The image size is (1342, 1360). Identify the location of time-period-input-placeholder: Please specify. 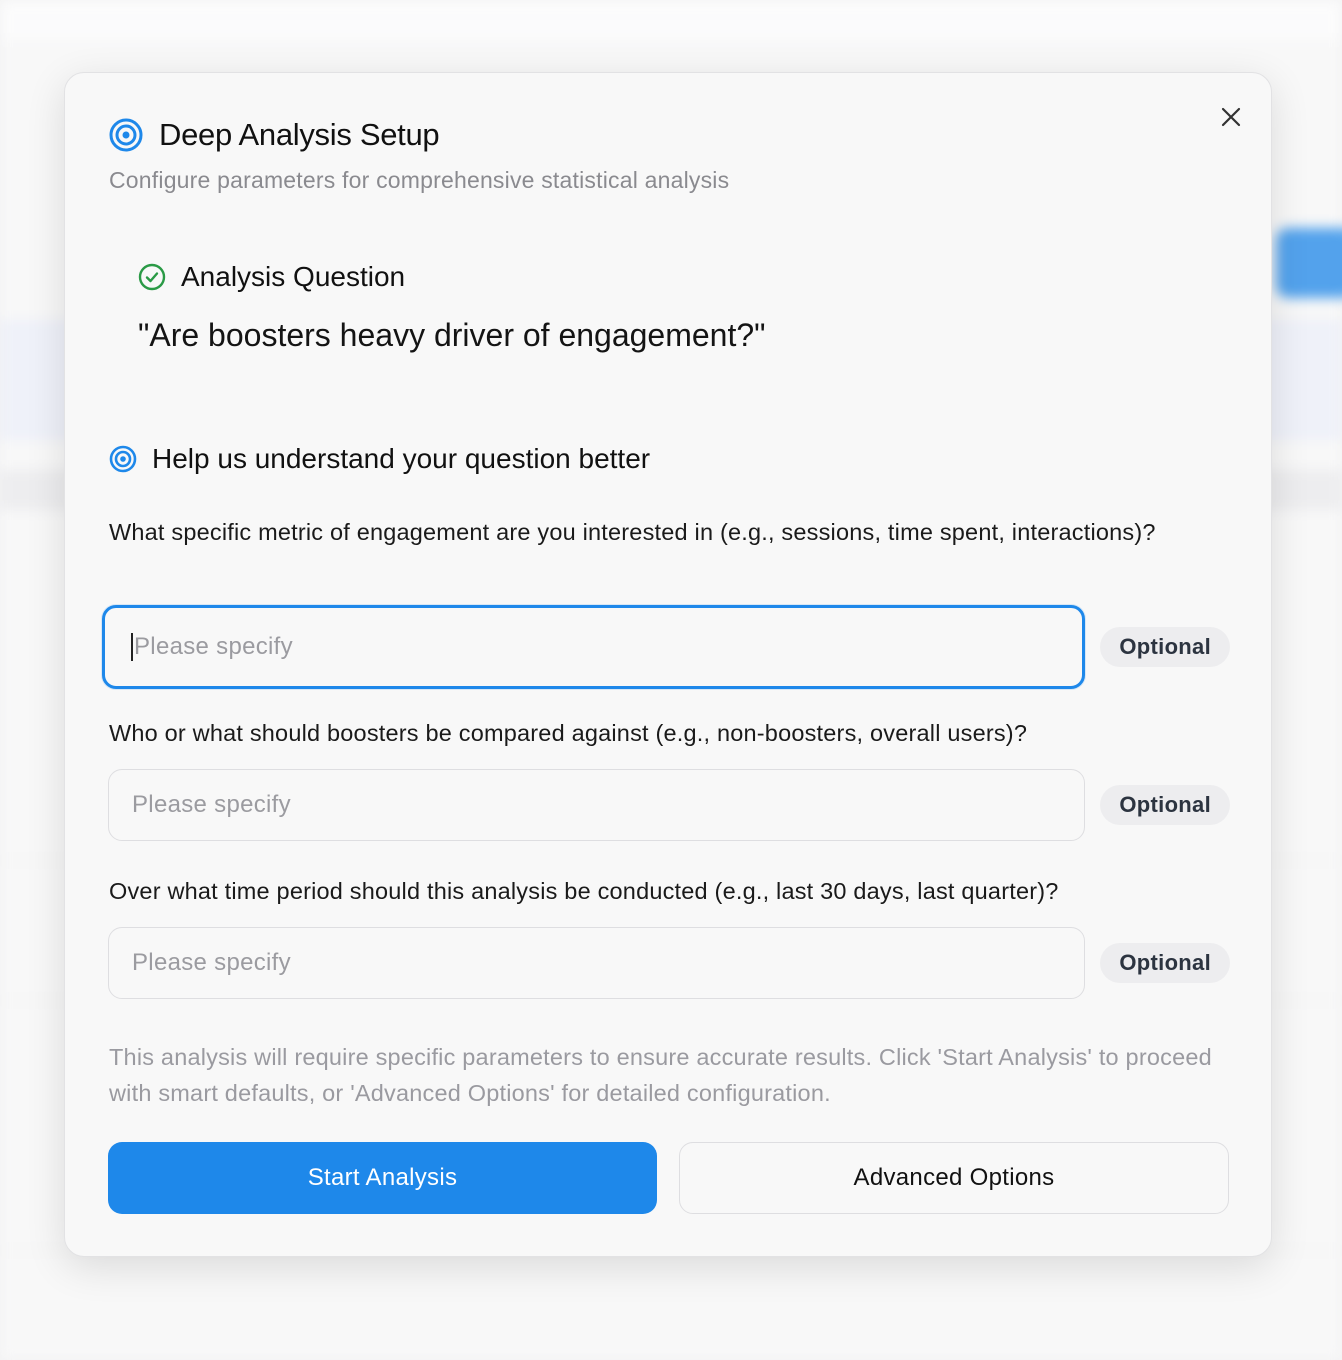
(211, 962).